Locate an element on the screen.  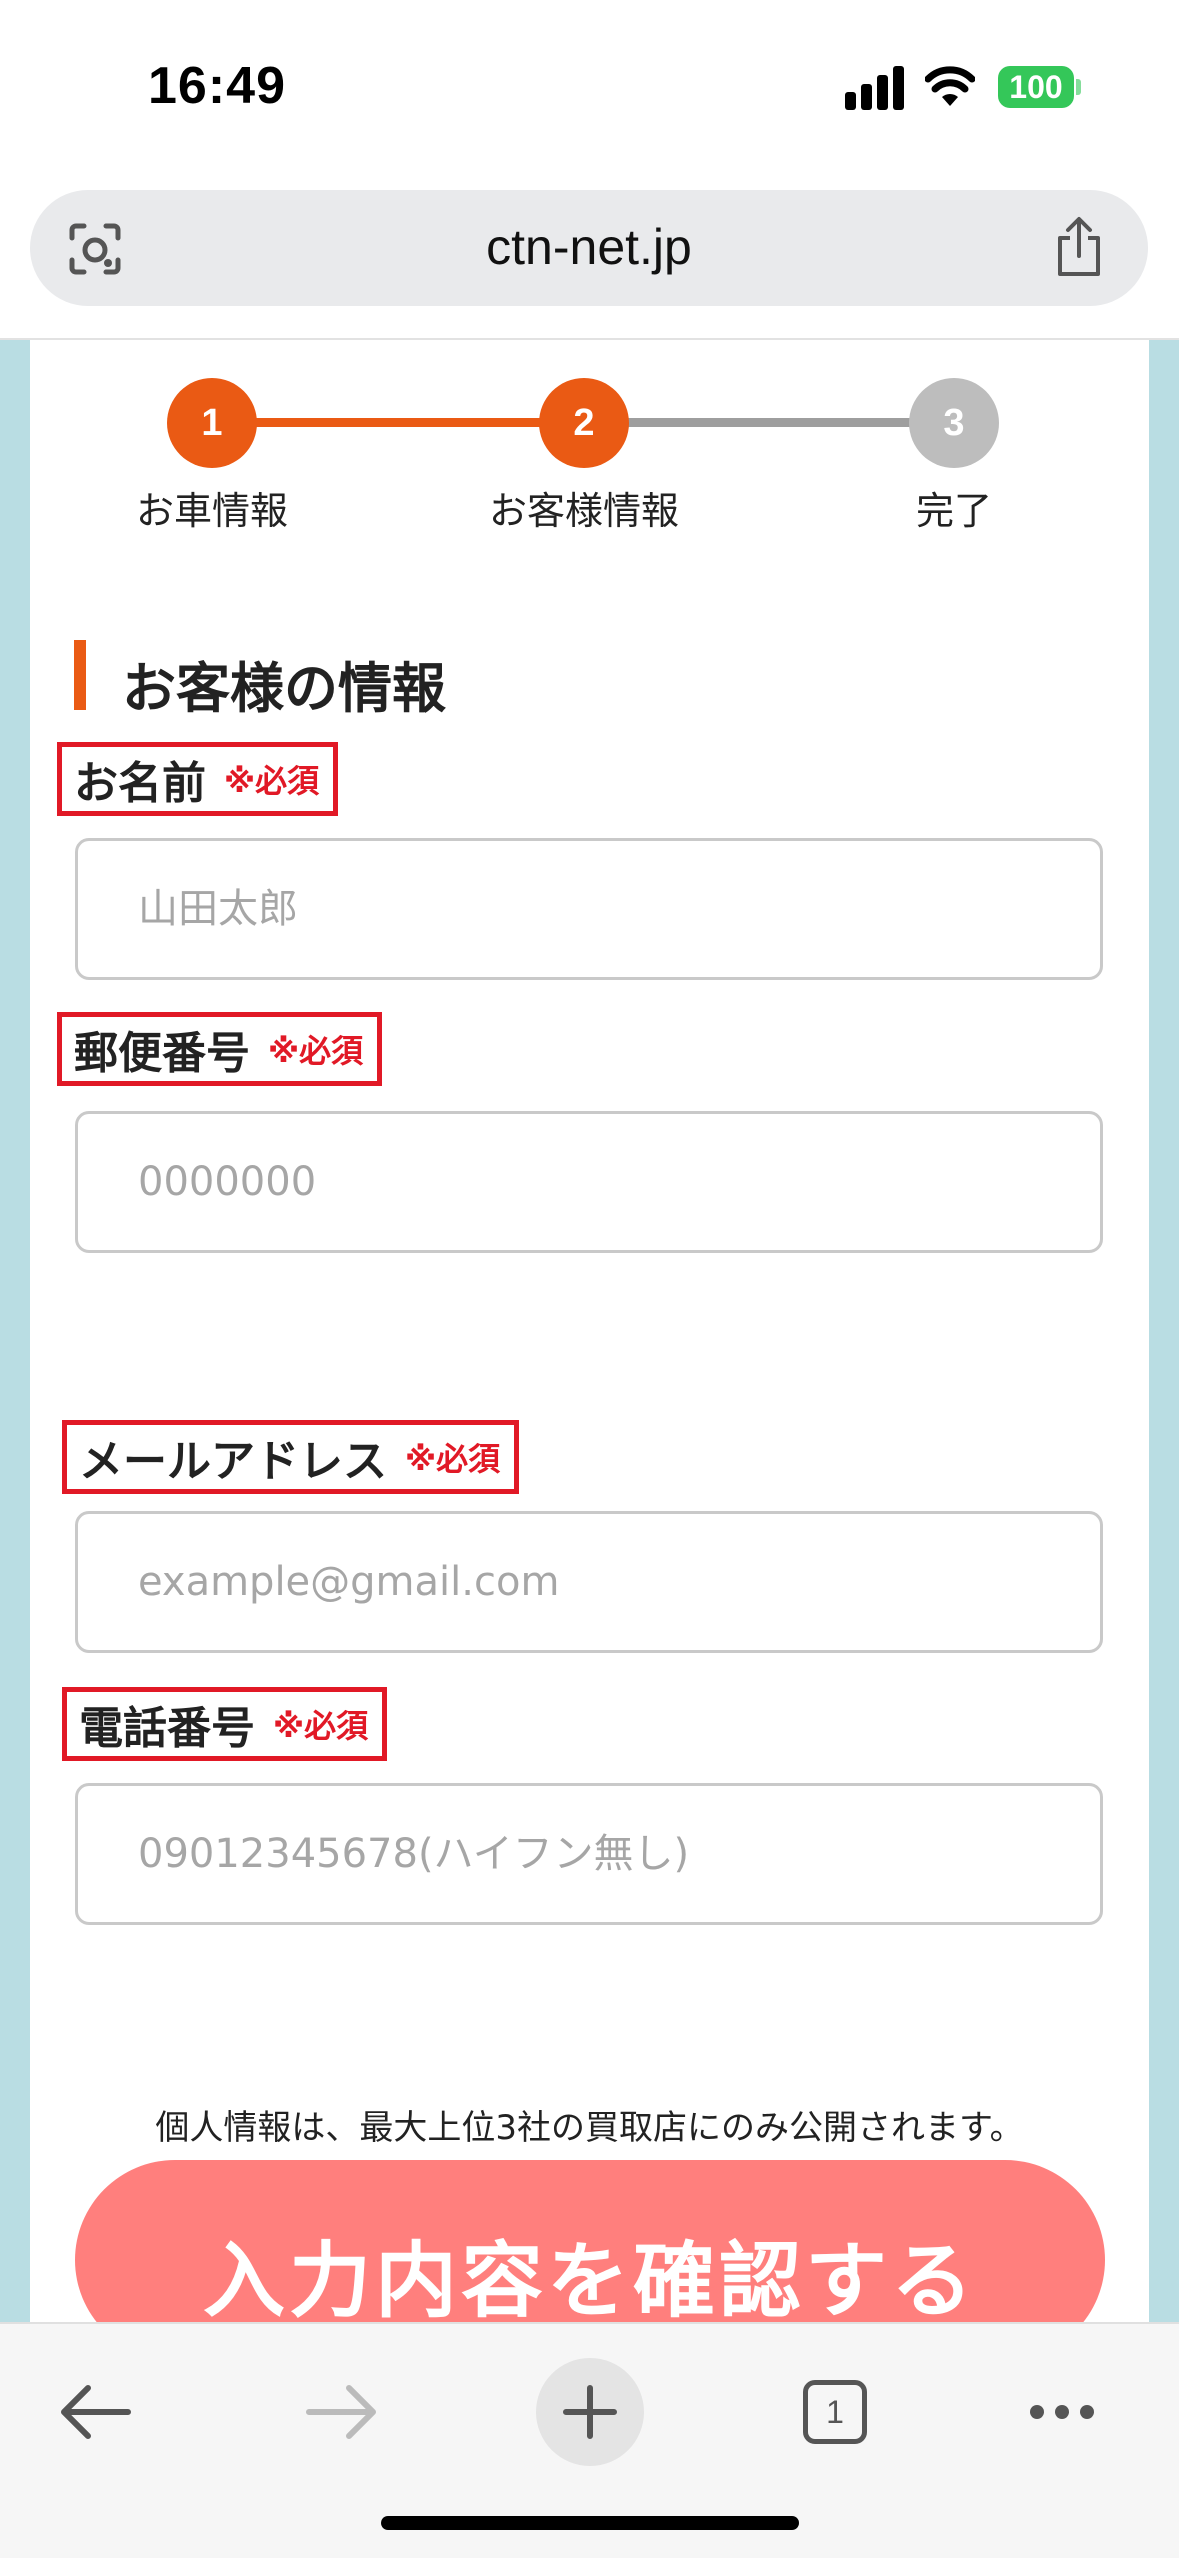
postal-code-label-text: 郵便番号 is located at coordinates (162, 1053).